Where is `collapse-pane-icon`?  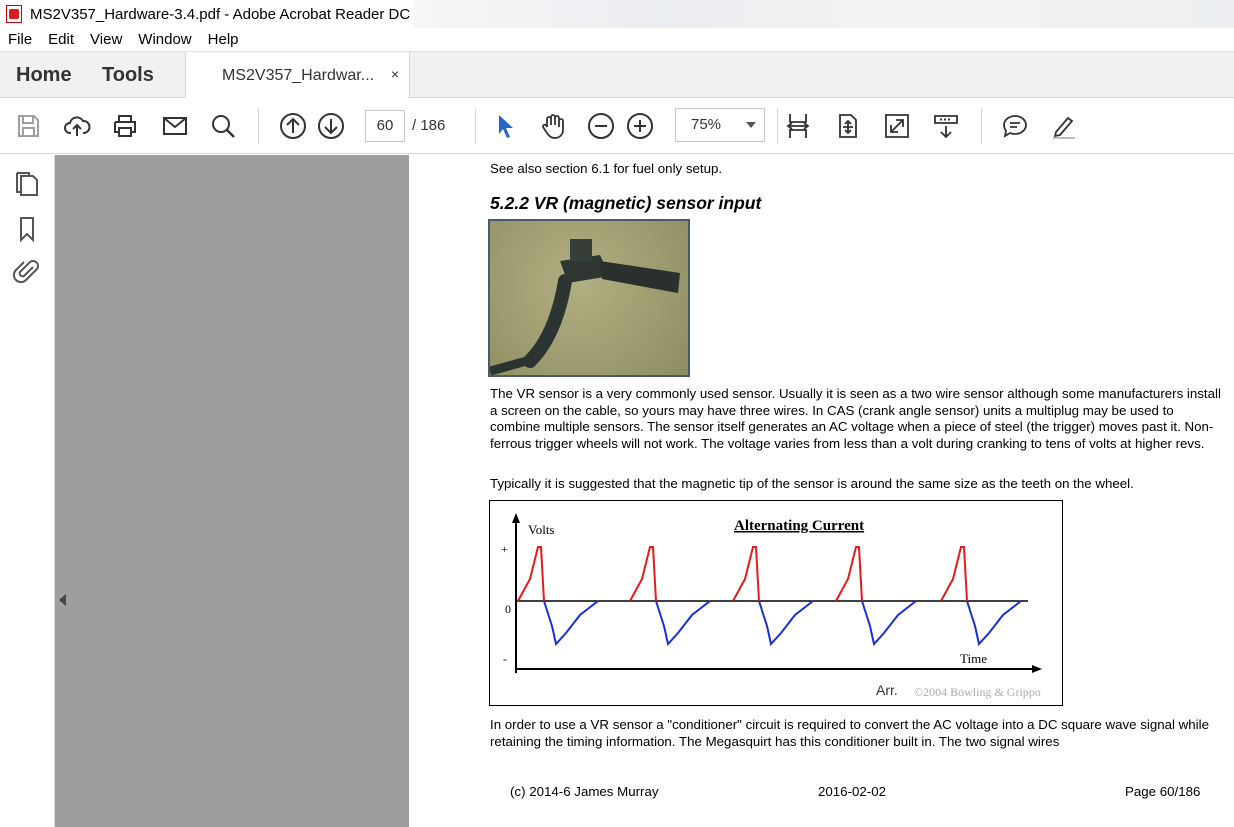 collapse-pane-icon is located at coordinates (62, 600).